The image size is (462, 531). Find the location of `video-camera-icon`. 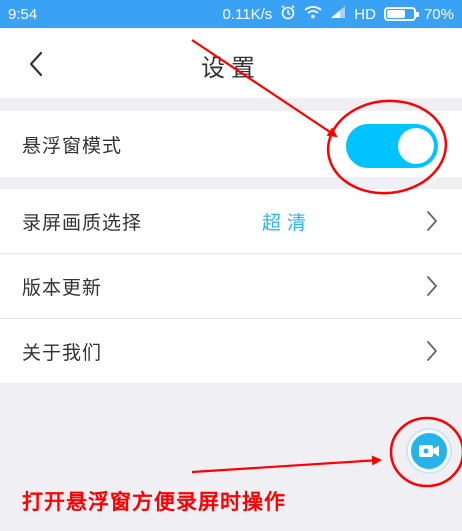

video-camera-icon is located at coordinates (429, 451).